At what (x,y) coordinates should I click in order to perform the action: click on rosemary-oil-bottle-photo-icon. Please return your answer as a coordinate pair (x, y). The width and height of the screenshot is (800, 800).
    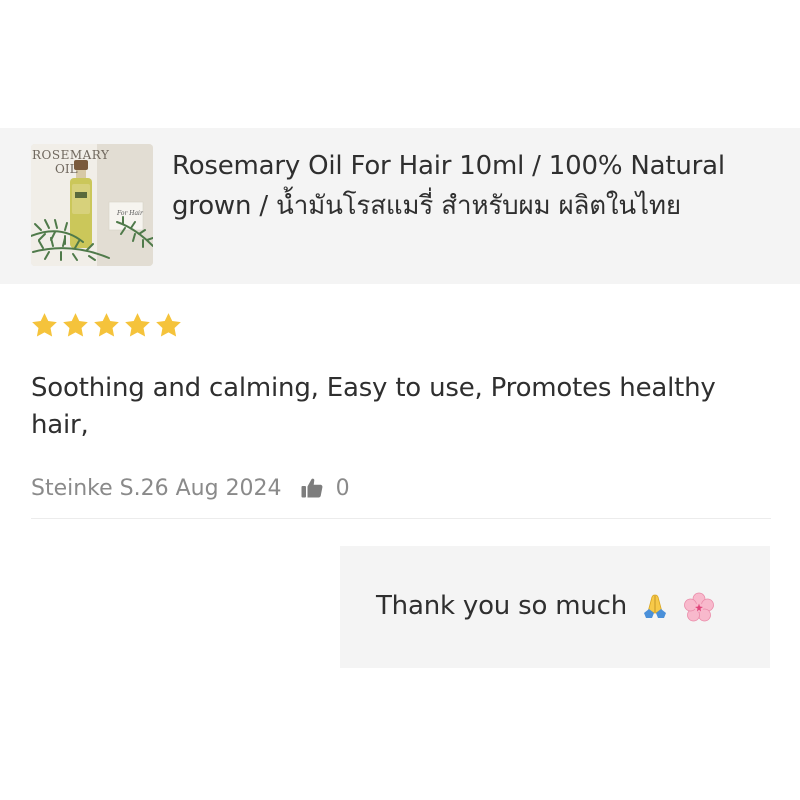
    Looking at the image, I should click on (92, 205).